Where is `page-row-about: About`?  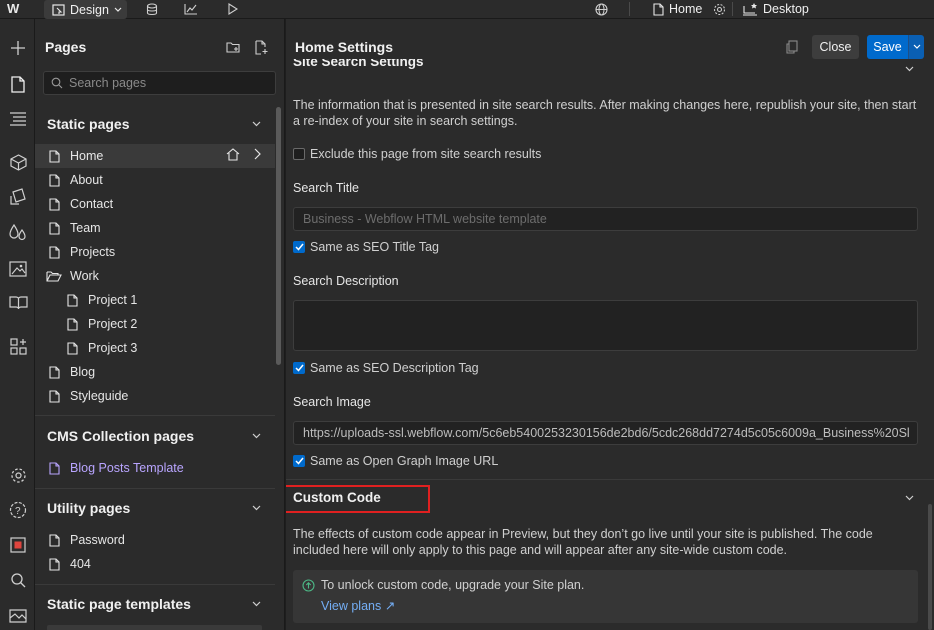 page-row-about: About is located at coordinates (155, 180).